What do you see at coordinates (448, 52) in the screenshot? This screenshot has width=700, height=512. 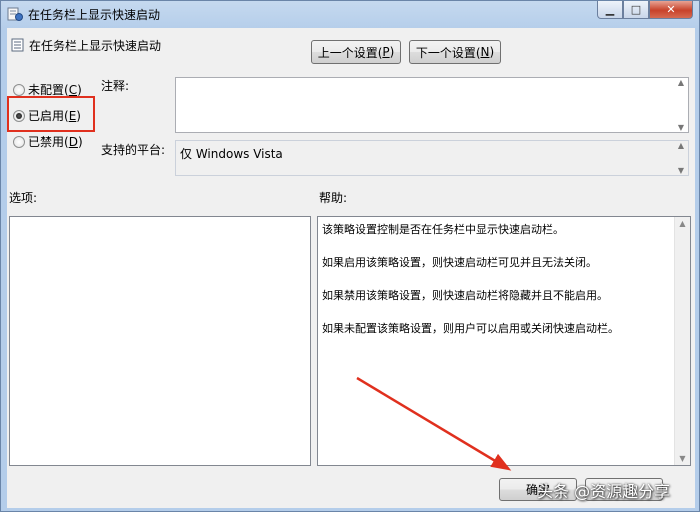 I see `next-setting-label: 下一个设置(` at bounding box center [448, 52].